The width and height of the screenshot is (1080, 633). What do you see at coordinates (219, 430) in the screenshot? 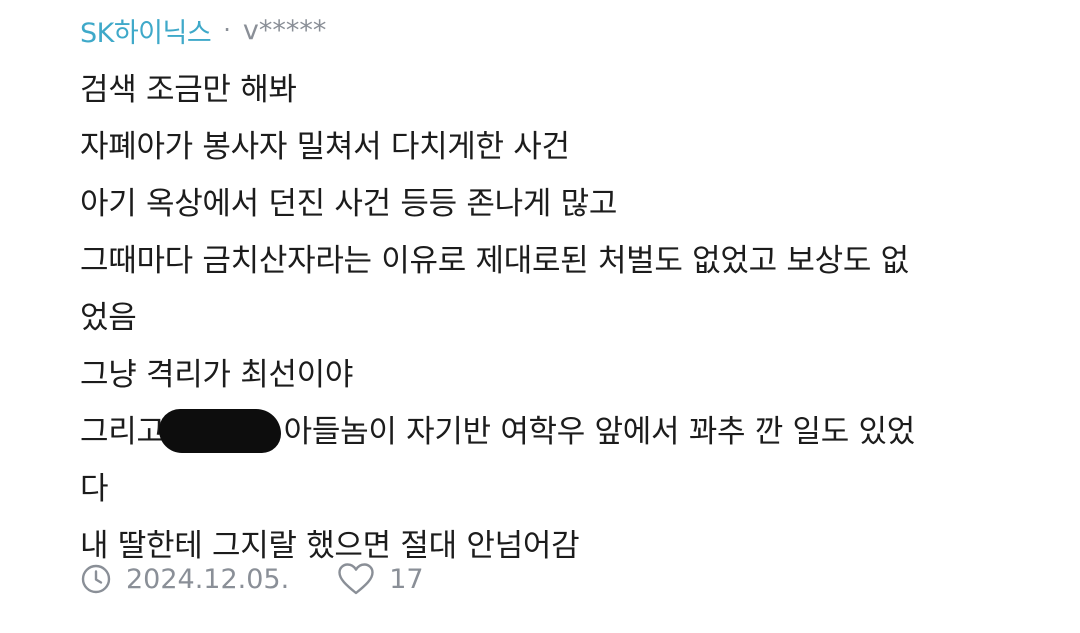
I see `redaction-blot` at bounding box center [219, 430].